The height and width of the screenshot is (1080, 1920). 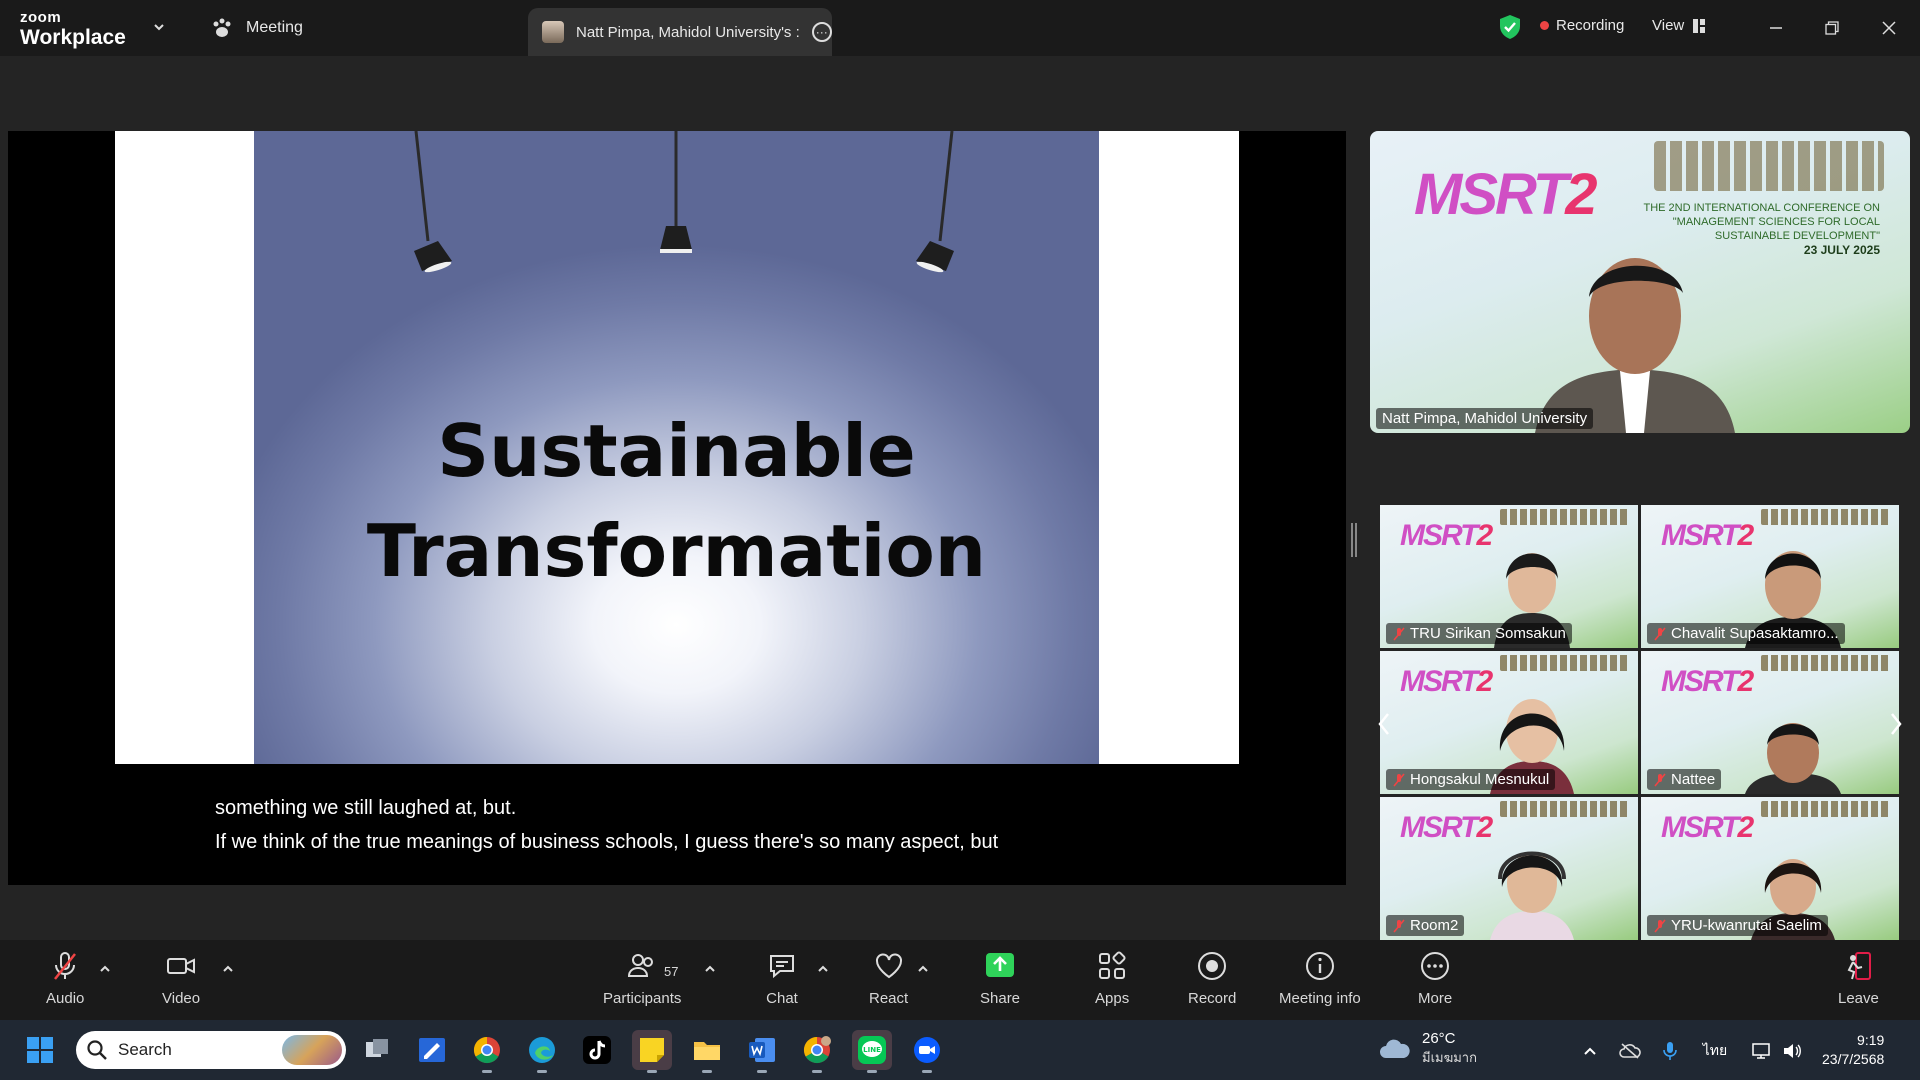 What do you see at coordinates (1896, 724) in the screenshot?
I see `gallery-next-icon` at bounding box center [1896, 724].